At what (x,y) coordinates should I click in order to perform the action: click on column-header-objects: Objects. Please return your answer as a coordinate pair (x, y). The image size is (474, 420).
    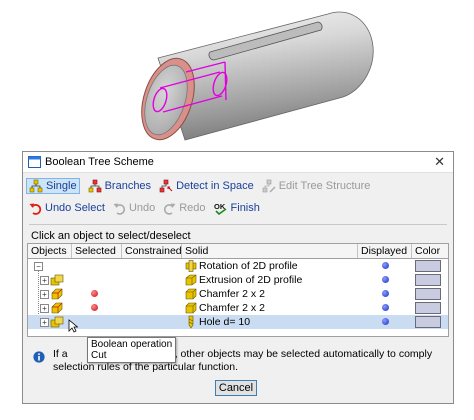
    Looking at the image, I should click on (50, 251).